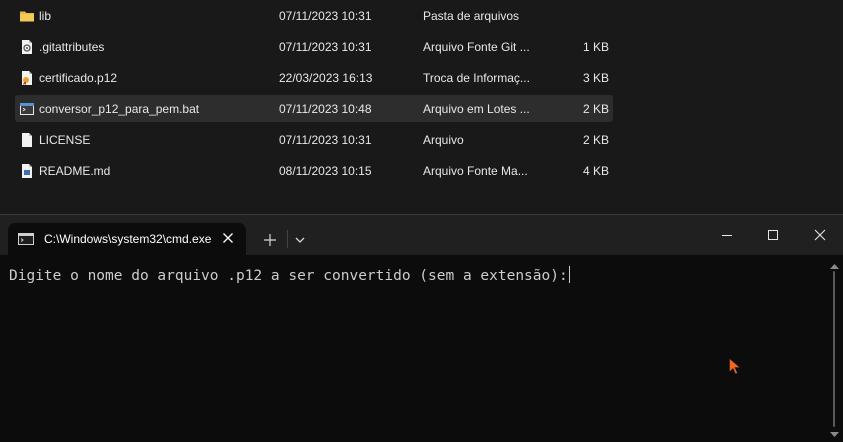  I want to click on tab-title: C:\Windows\system32\cmd.exe, so click(128, 239).